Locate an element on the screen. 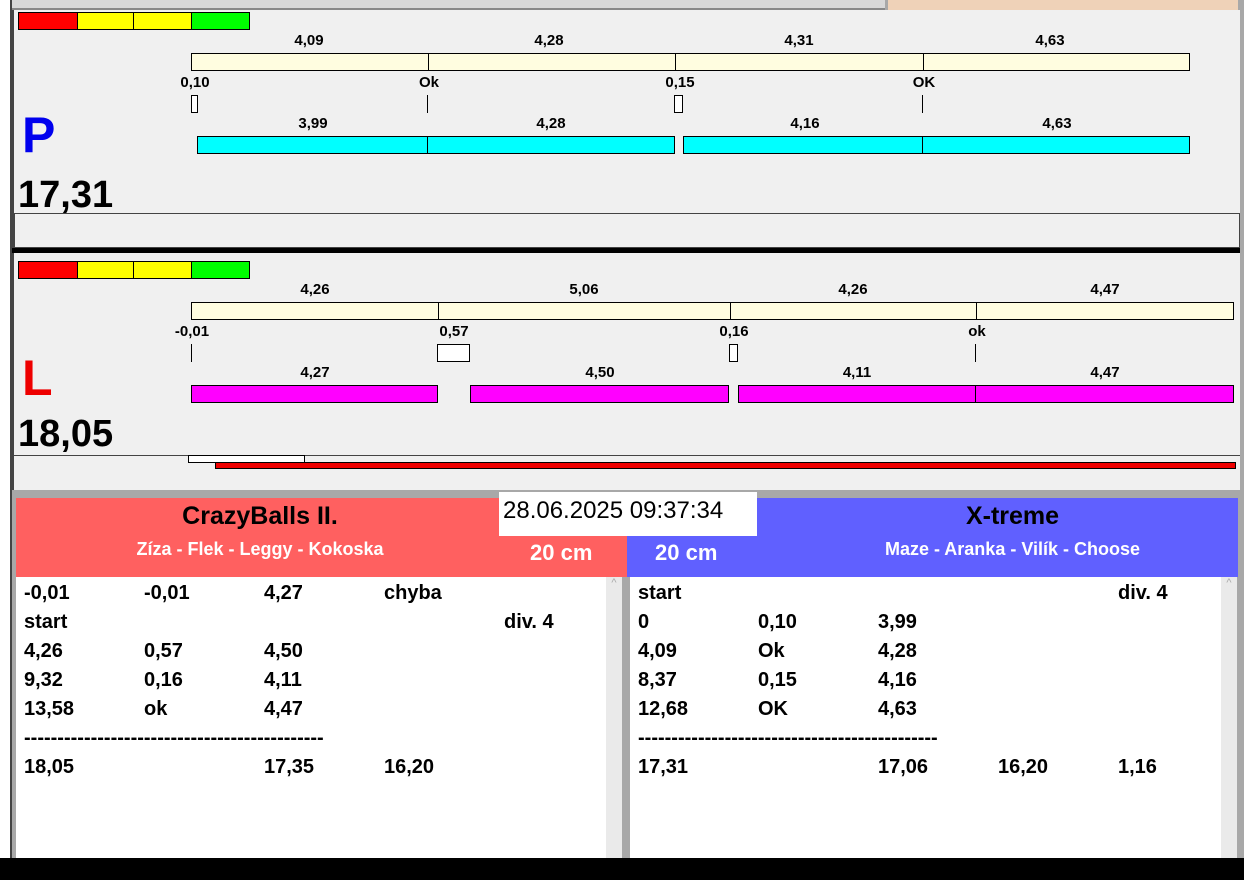 The width and height of the screenshot is (1244, 880). result-cell: 4,26 is located at coordinates (43, 651).